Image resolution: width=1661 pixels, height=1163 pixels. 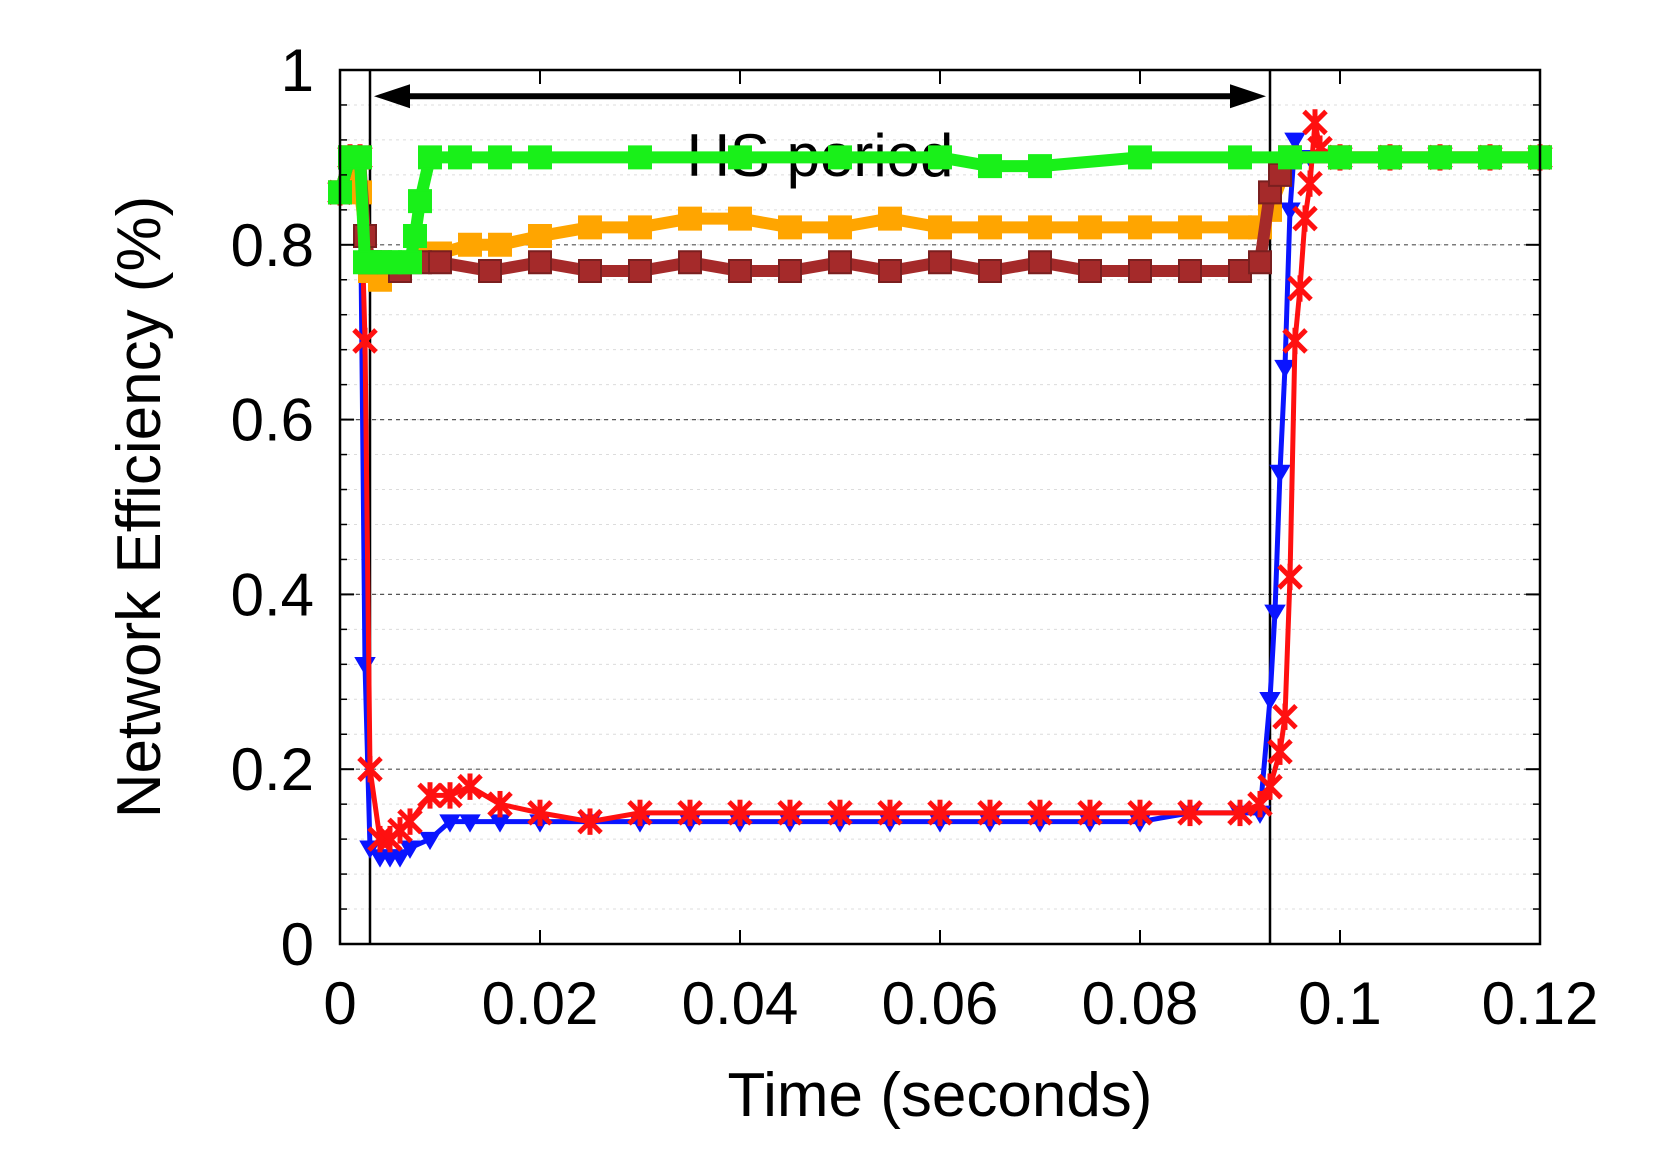 I want to click on y-tick-label: 1, so click(x=297, y=70).